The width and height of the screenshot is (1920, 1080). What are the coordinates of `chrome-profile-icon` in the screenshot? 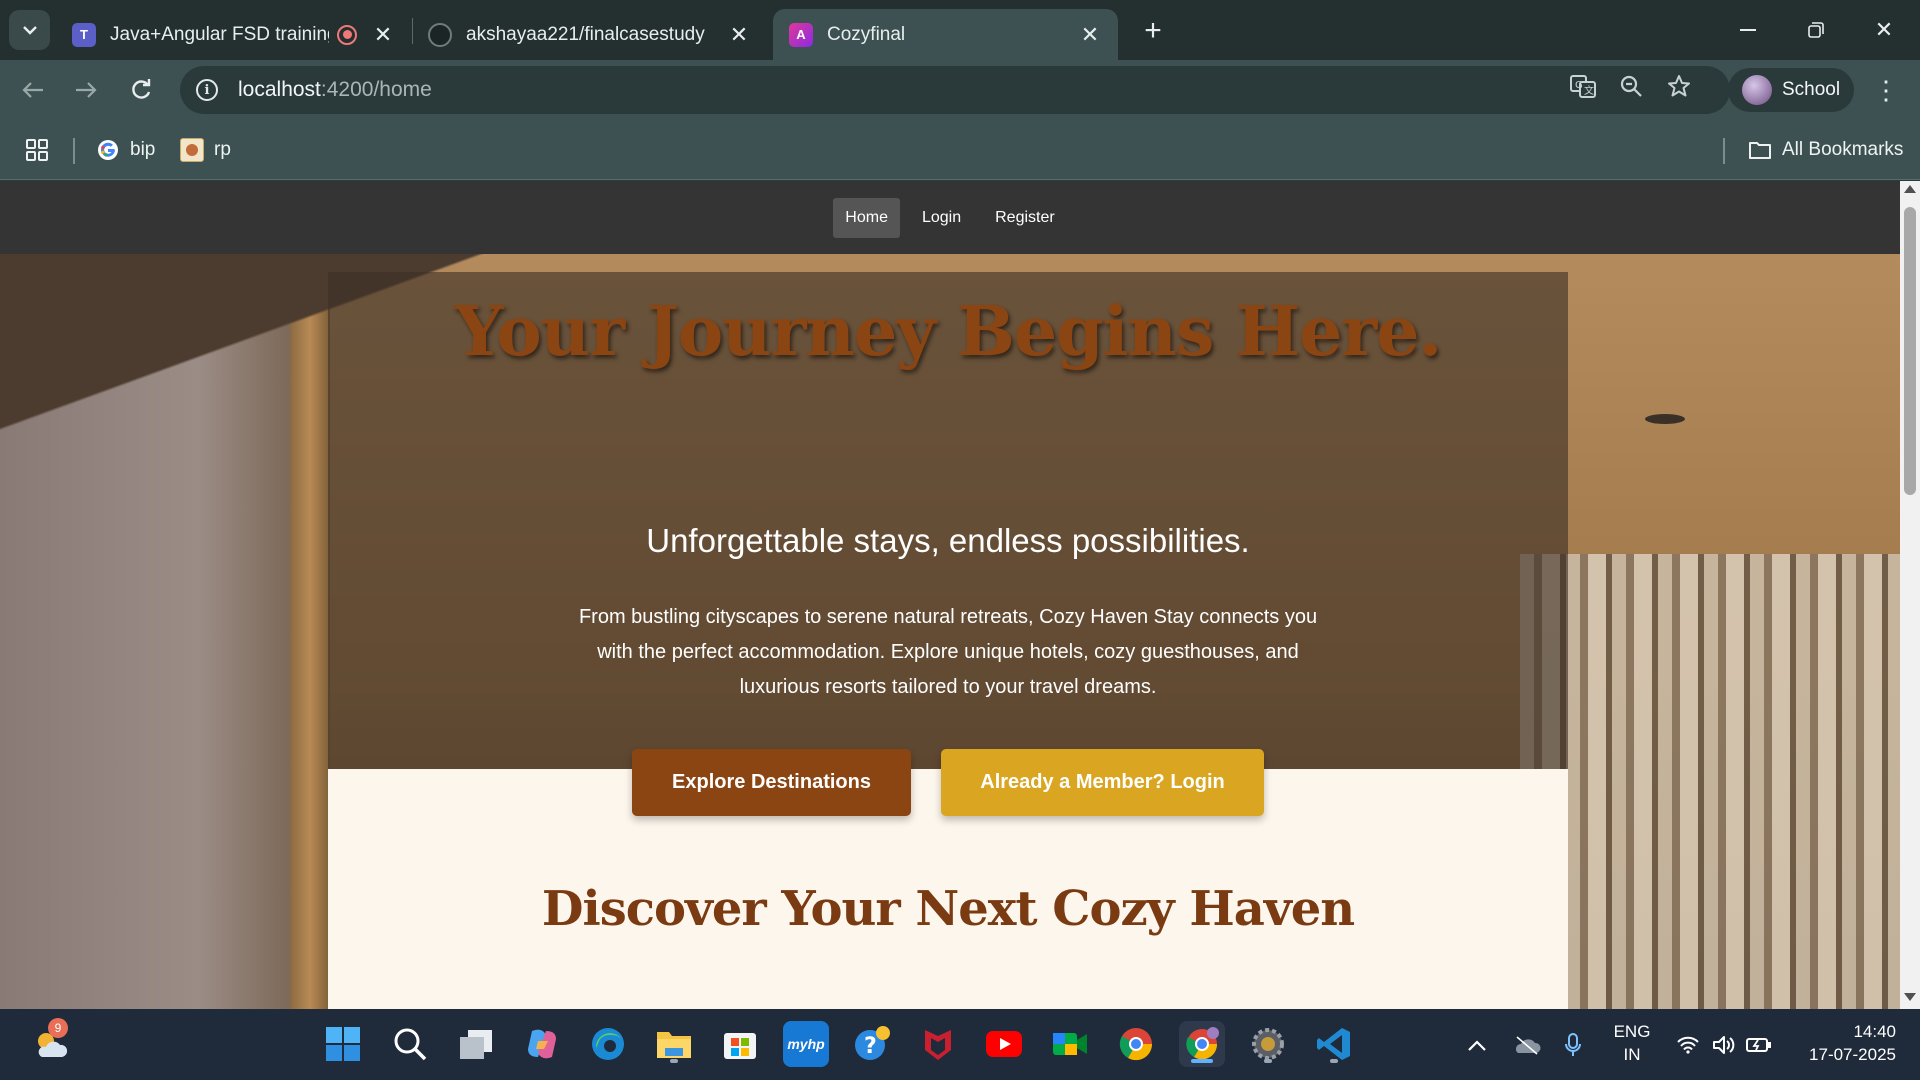 It's located at (1202, 1044).